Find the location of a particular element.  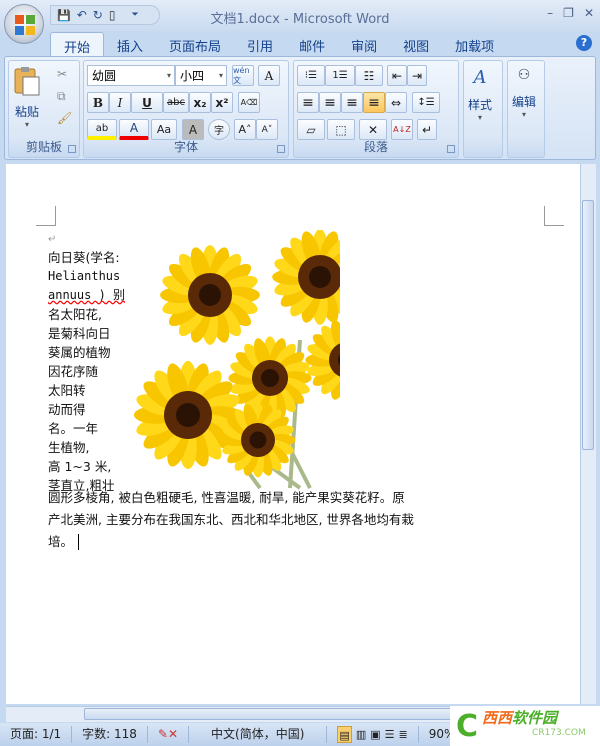

paste-button: 粘贴 ▾ is located at coordinates (27, 97).